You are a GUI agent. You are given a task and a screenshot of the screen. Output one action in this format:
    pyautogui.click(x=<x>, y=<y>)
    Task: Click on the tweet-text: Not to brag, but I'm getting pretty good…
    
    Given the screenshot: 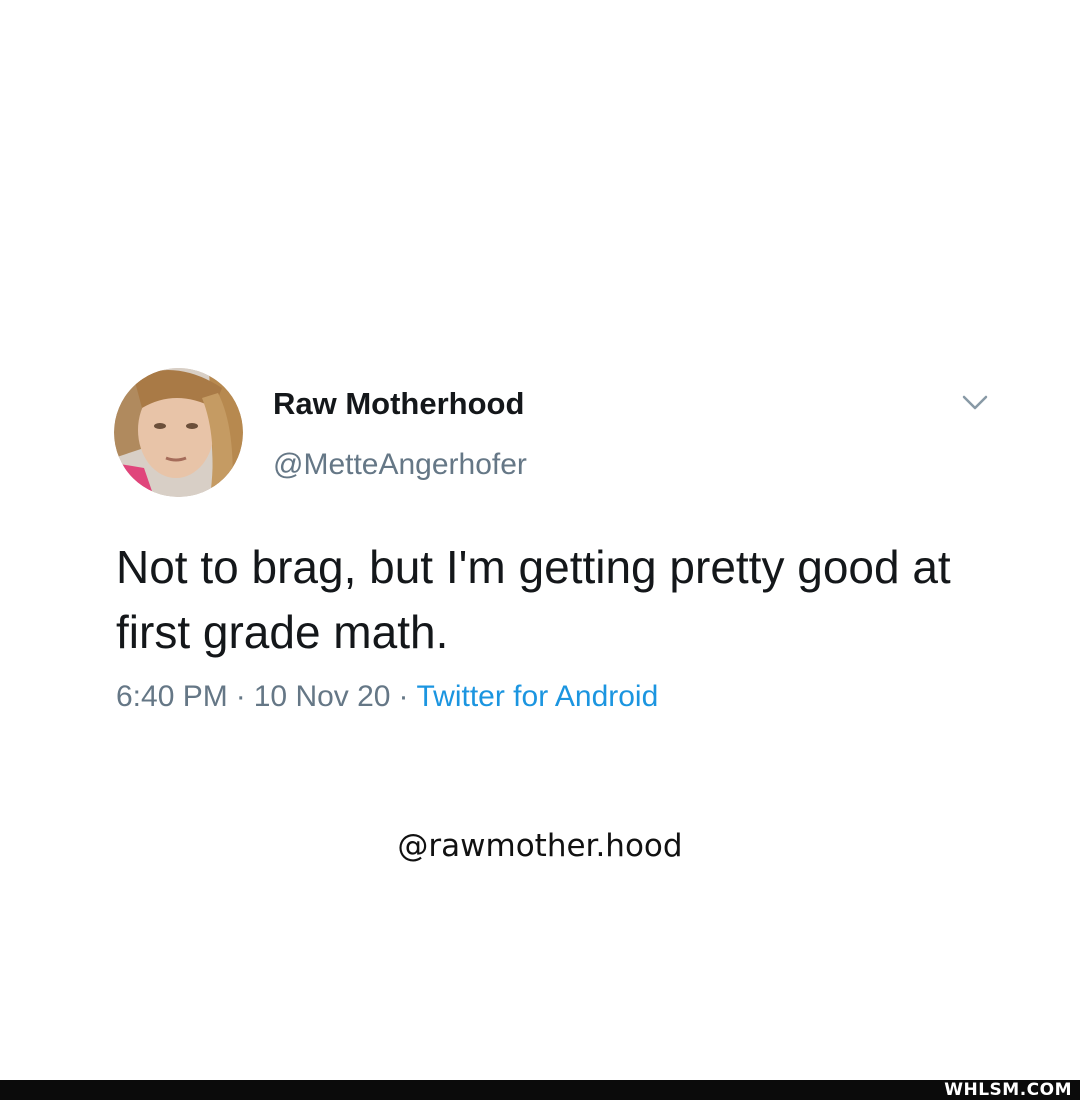 What is the action you would take?
    pyautogui.click(x=533, y=599)
    